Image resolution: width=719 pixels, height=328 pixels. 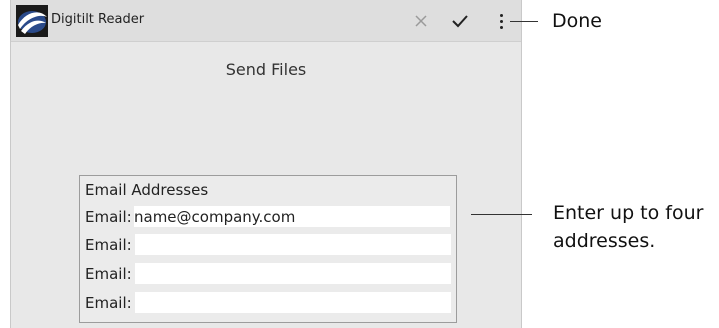 What do you see at coordinates (147, 190) in the screenshot?
I see `email-addresses-heading: Email Addresses` at bounding box center [147, 190].